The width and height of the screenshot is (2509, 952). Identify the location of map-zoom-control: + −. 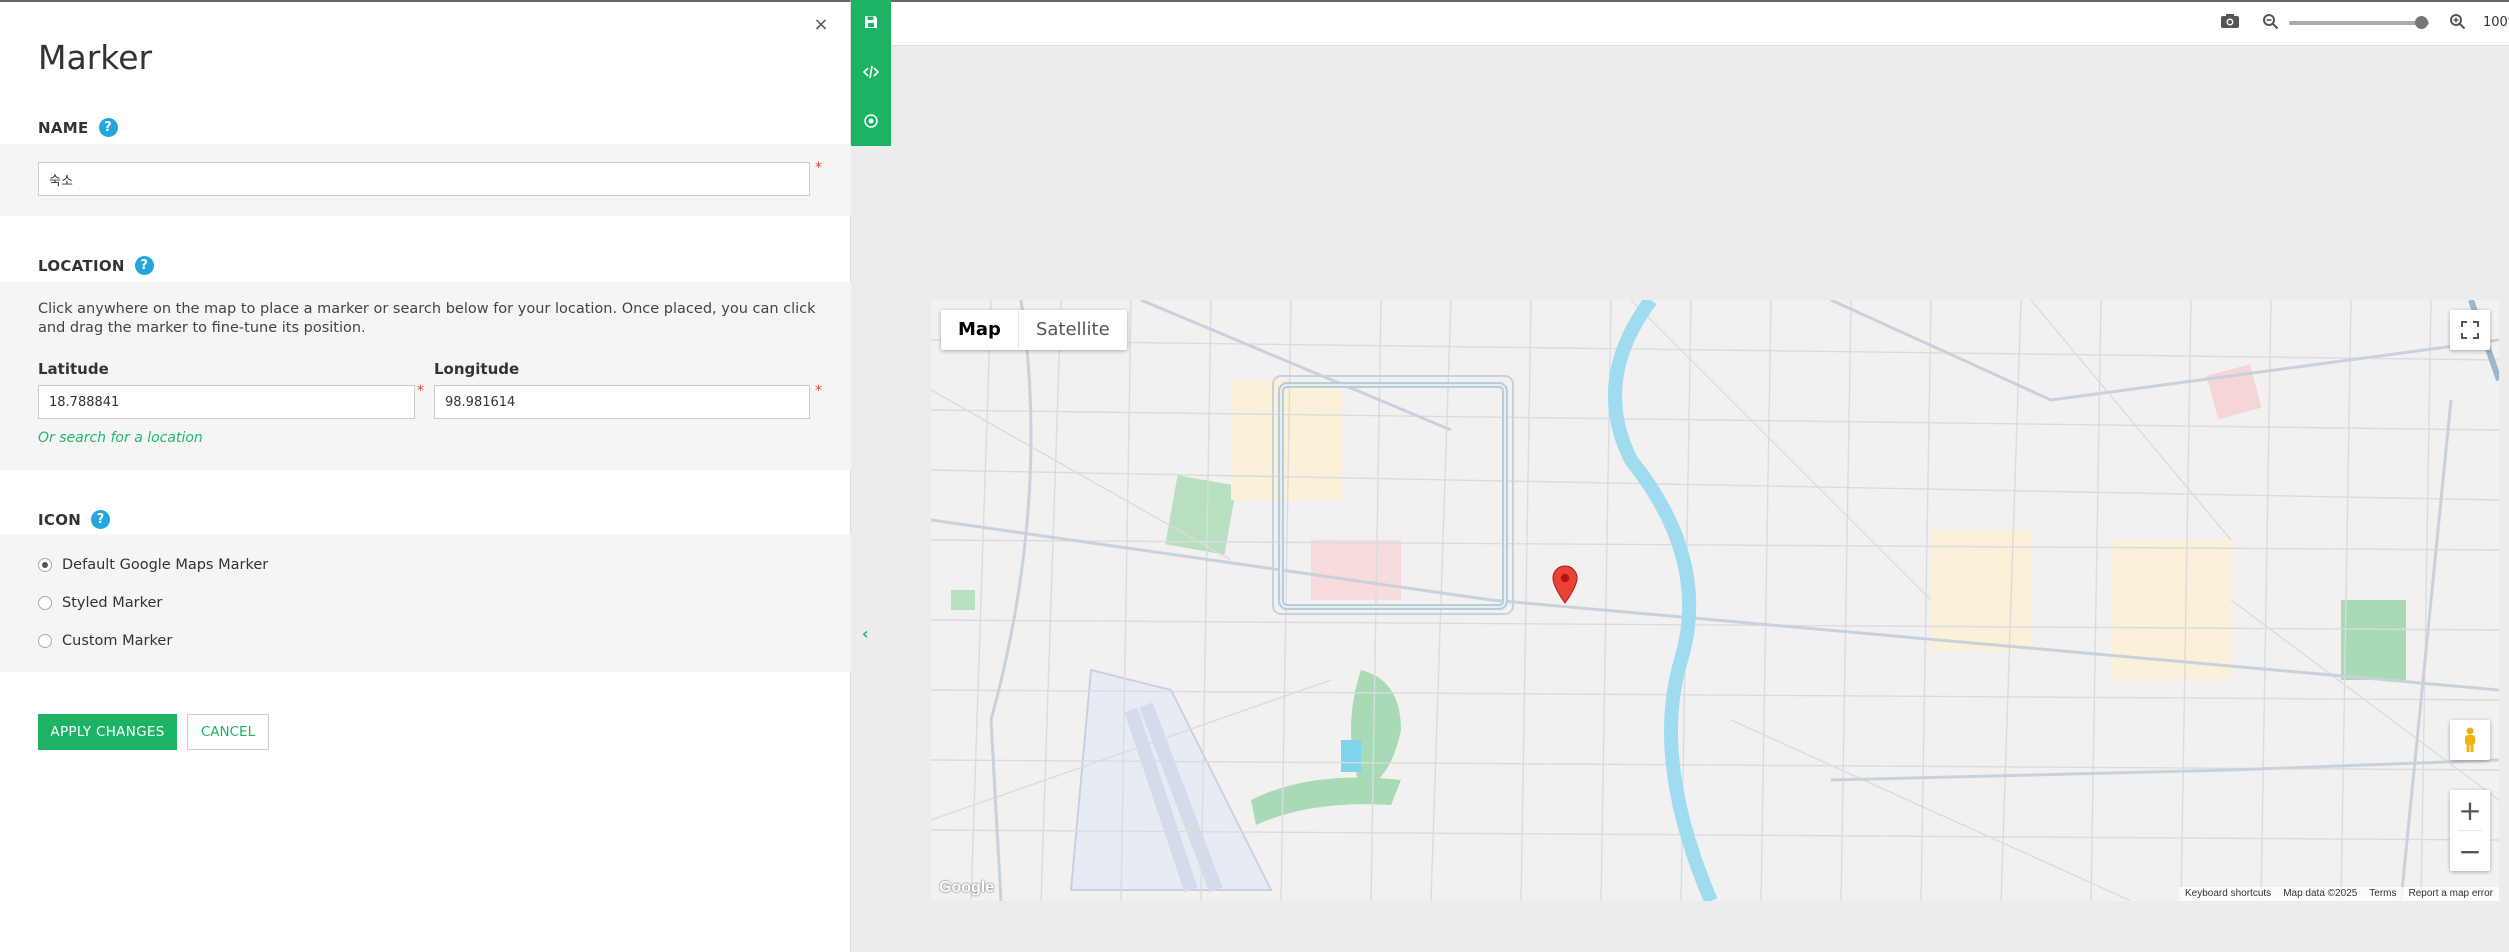
(2470, 830).